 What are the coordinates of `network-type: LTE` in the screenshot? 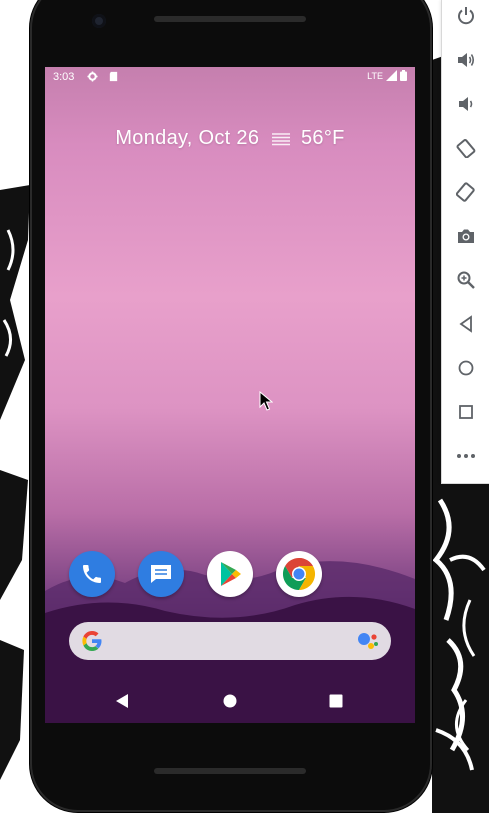 It's located at (375, 75).